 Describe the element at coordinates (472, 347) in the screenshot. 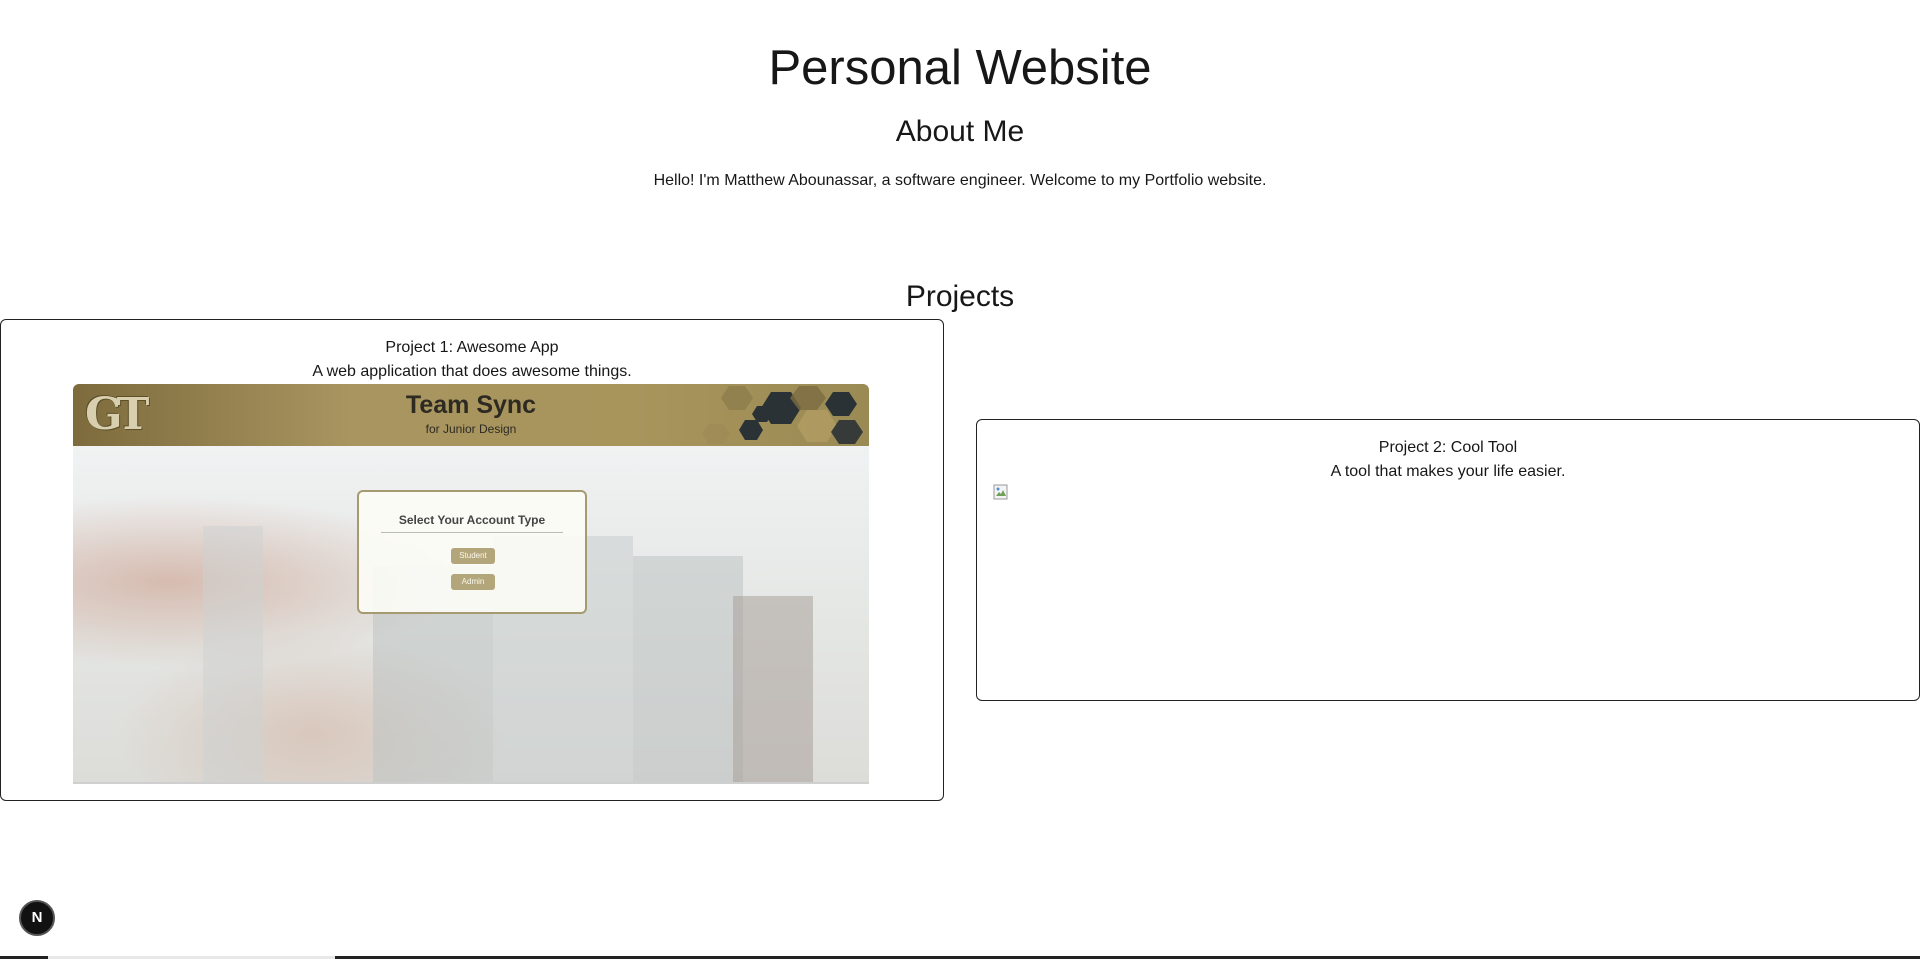

I see `project-title: Project 1: Awesome App` at that location.